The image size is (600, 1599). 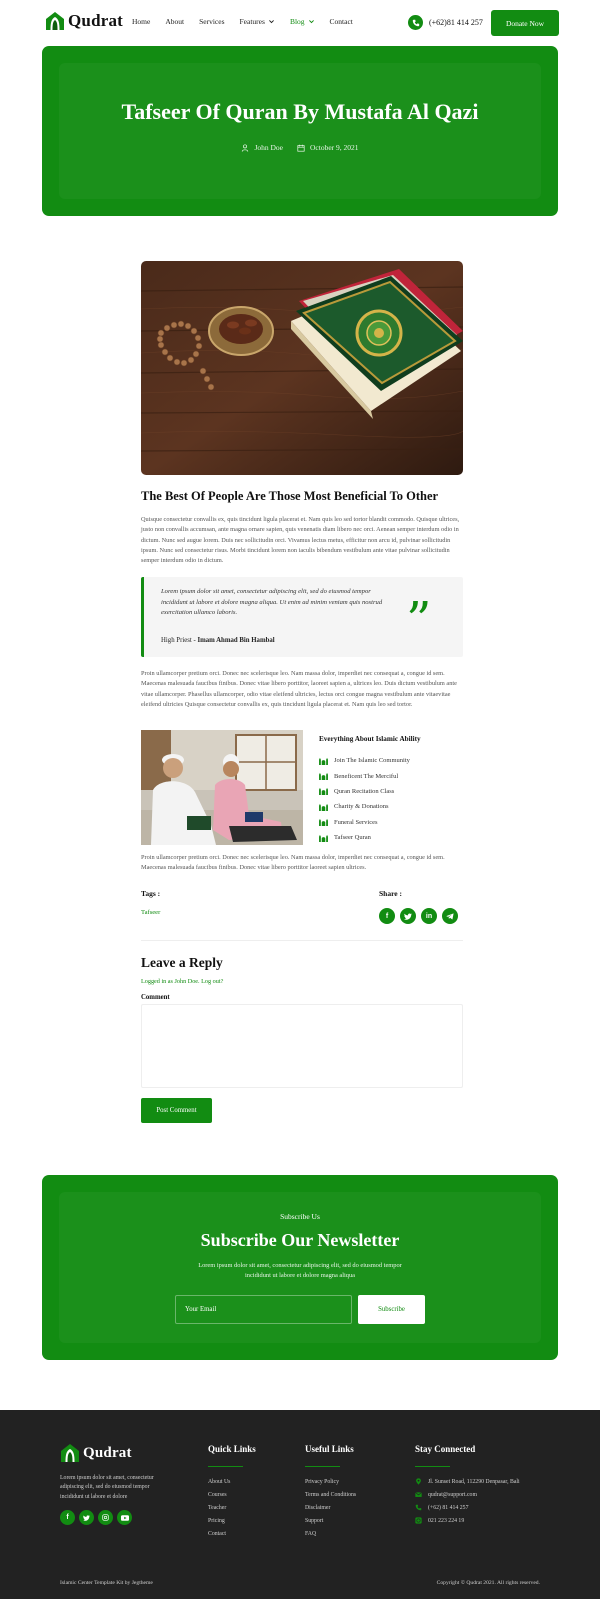 I want to click on header-phone: (+62)81 414 257, so click(x=445, y=22).